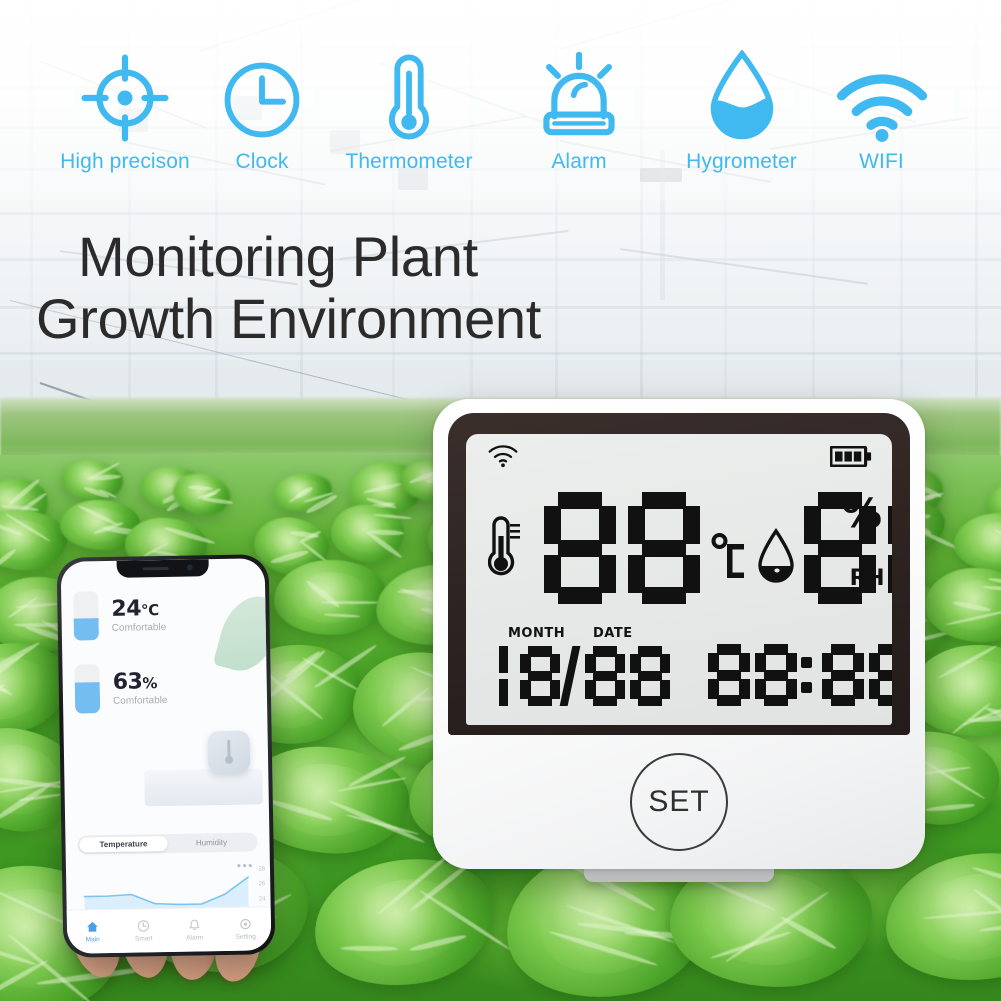  I want to click on humidity-metric: 63% Comfortable, so click(164, 687).